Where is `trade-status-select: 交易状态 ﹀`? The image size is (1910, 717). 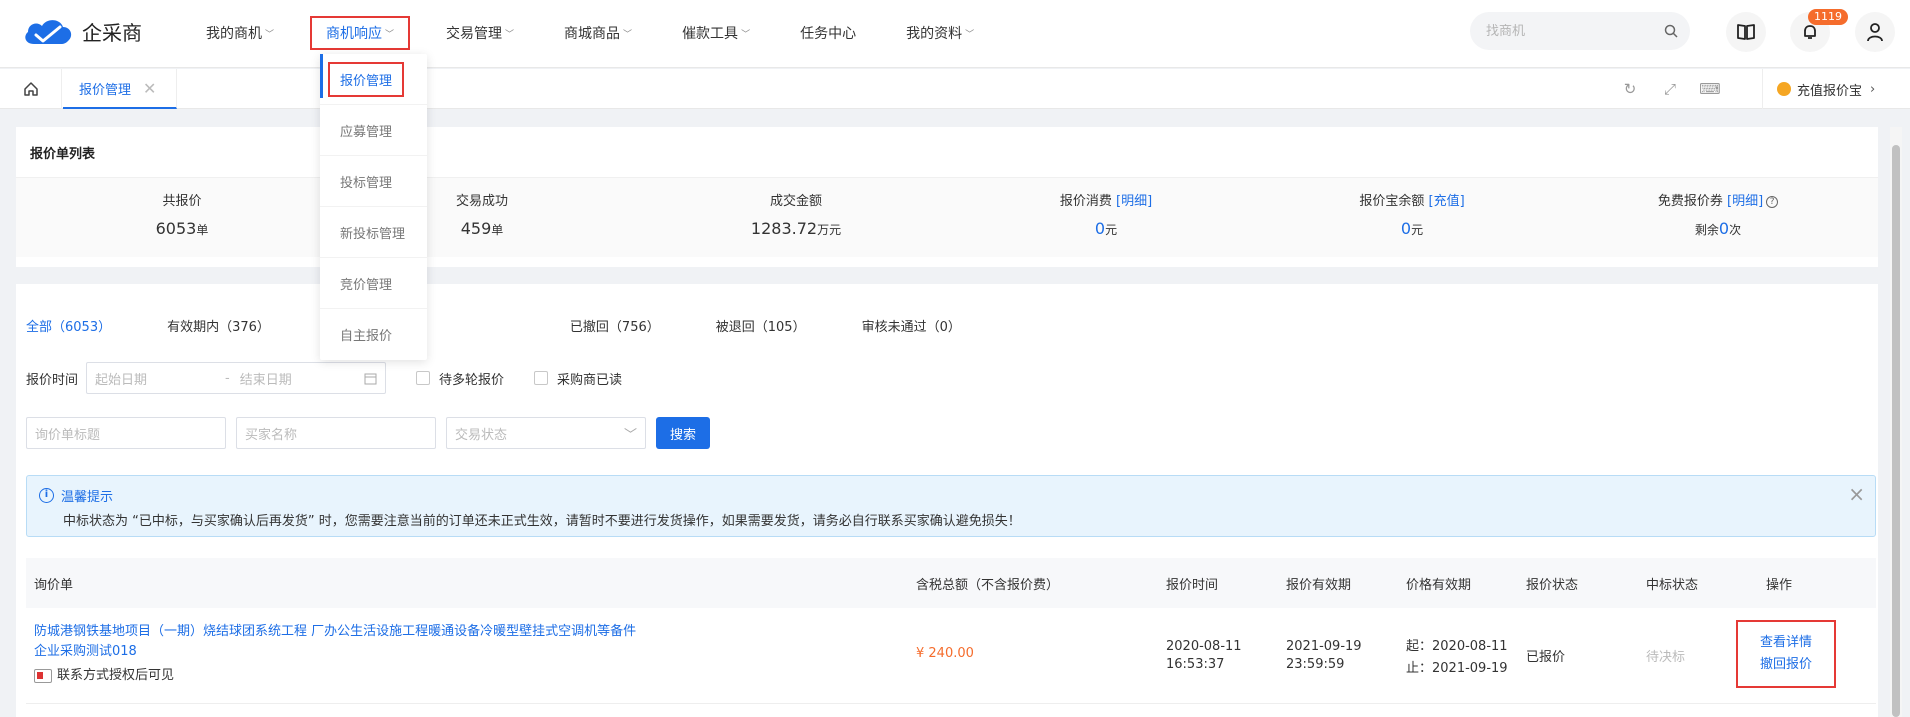 trade-status-select: 交易状态 ﹀ is located at coordinates (546, 433).